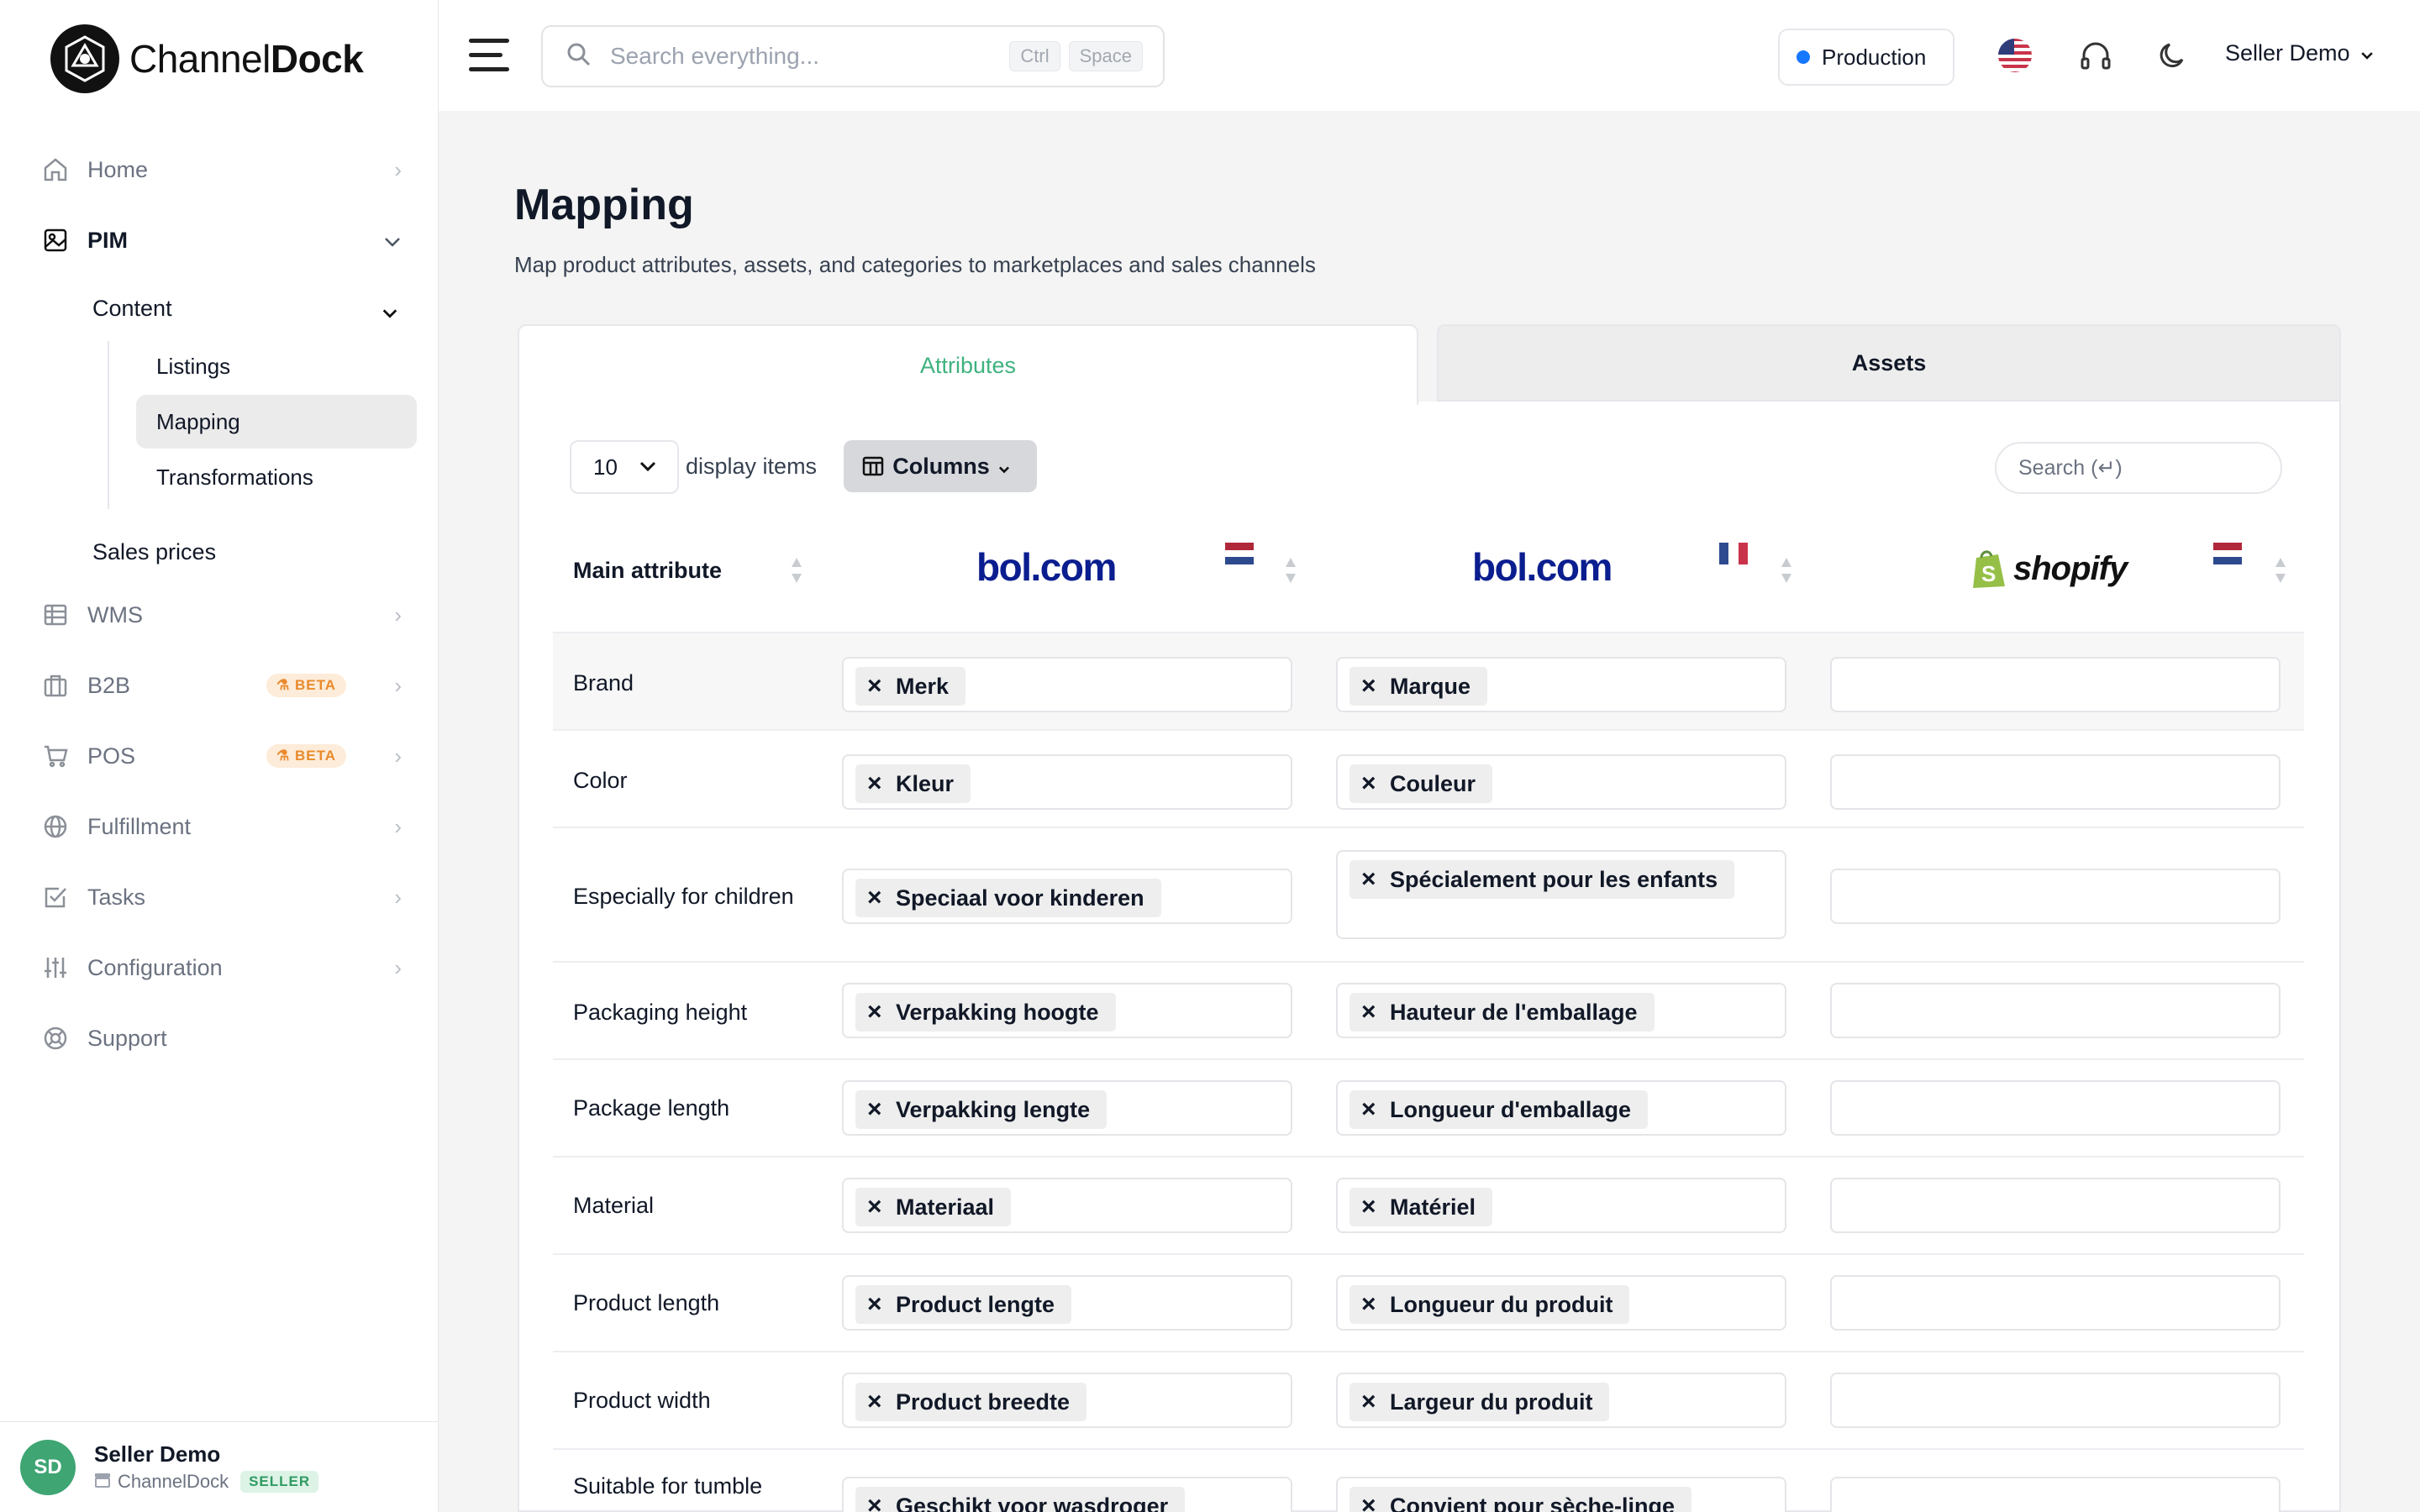 The image size is (2420, 1512). I want to click on cart-icon, so click(55, 756).